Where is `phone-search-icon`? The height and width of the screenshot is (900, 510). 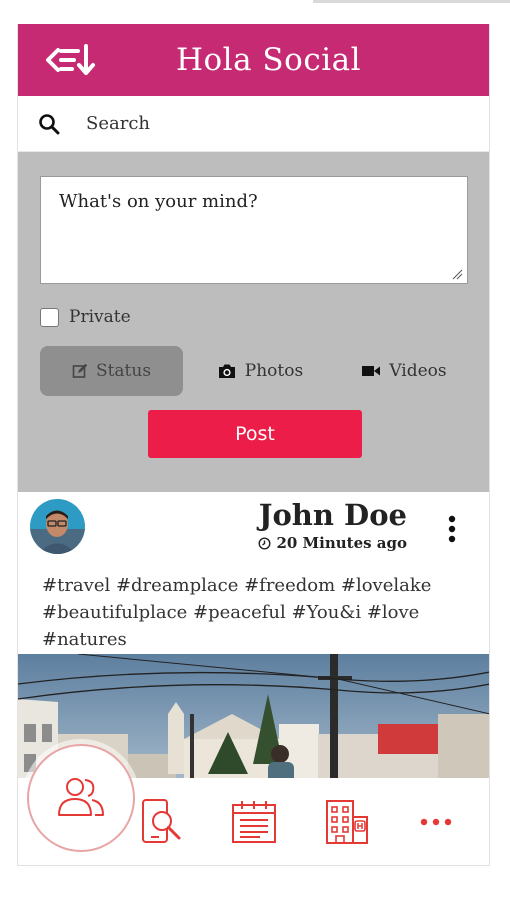
phone-search-icon is located at coordinates (161, 821).